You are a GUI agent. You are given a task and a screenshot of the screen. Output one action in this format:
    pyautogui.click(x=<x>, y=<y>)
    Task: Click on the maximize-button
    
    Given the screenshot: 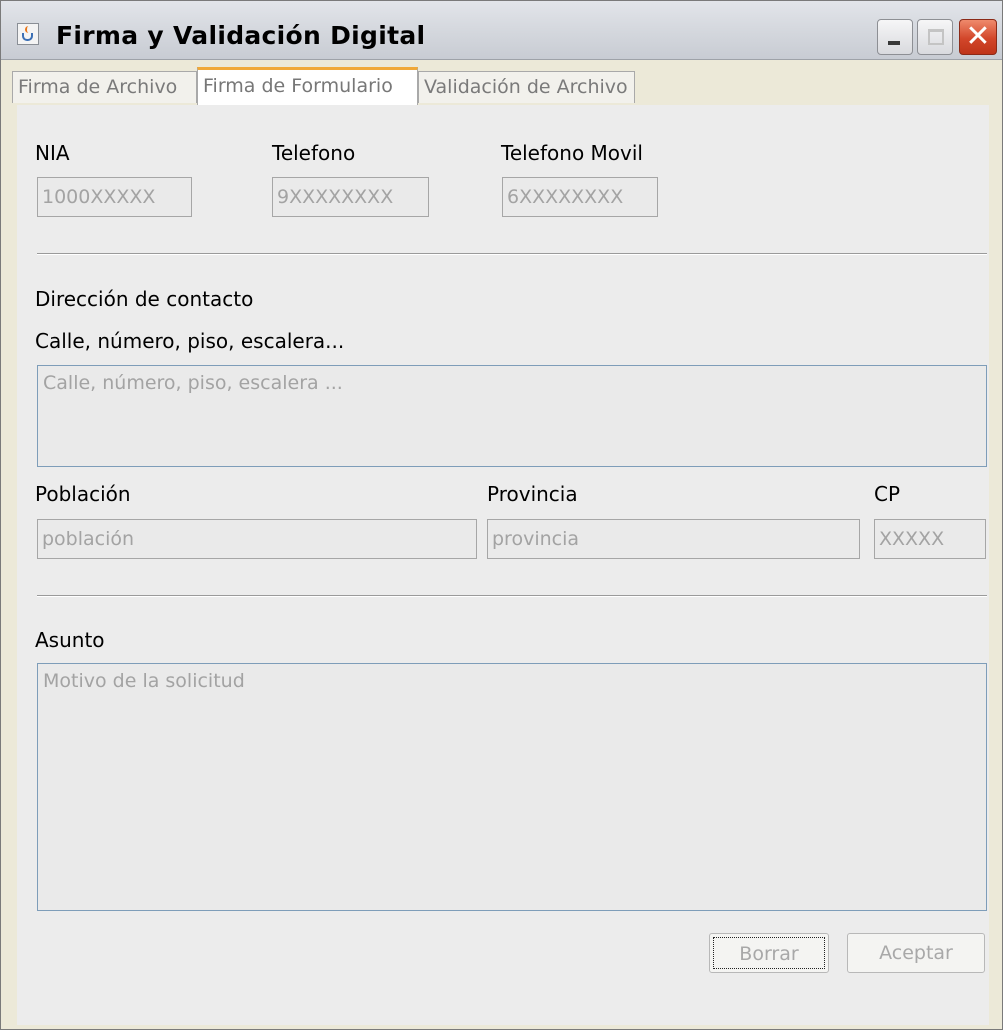 What is the action you would take?
    pyautogui.click(x=935, y=37)
    